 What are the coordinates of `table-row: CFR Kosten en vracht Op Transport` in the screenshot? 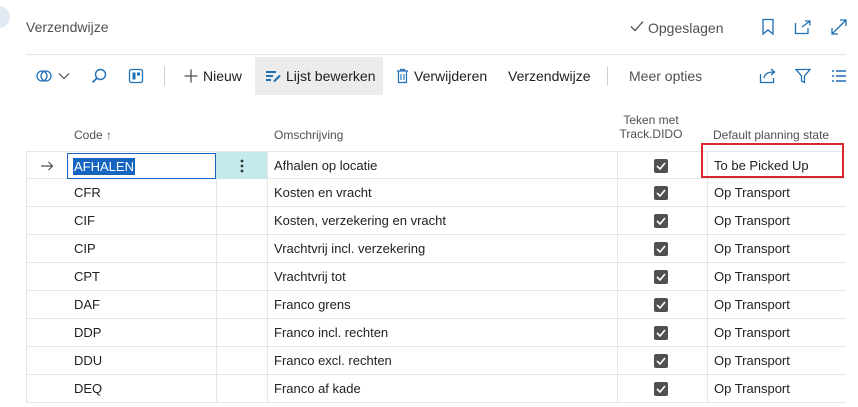 It's located at (436, 193).